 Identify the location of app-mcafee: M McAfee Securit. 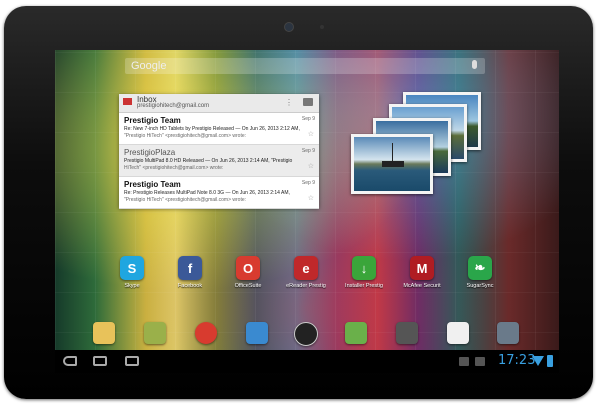
(422, 272).